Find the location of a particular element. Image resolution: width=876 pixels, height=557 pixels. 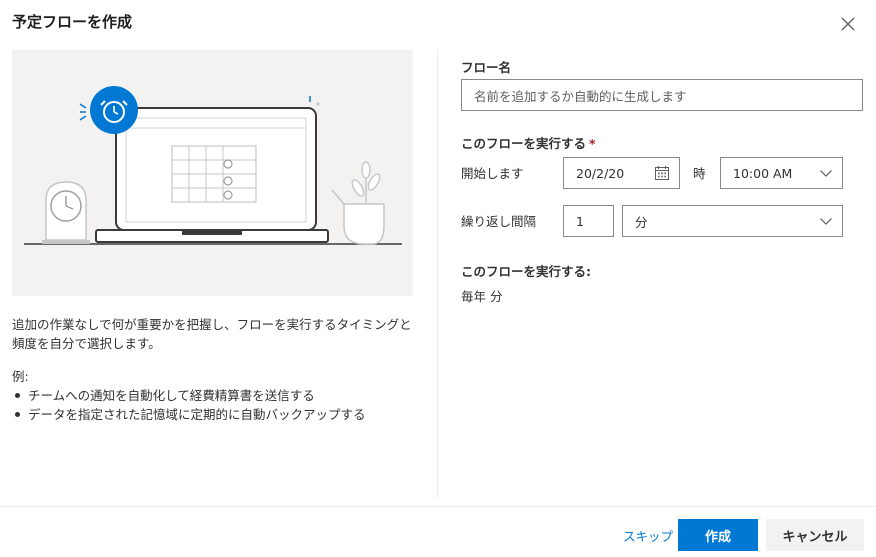

footer-divider is located at coordinates (438, 506).